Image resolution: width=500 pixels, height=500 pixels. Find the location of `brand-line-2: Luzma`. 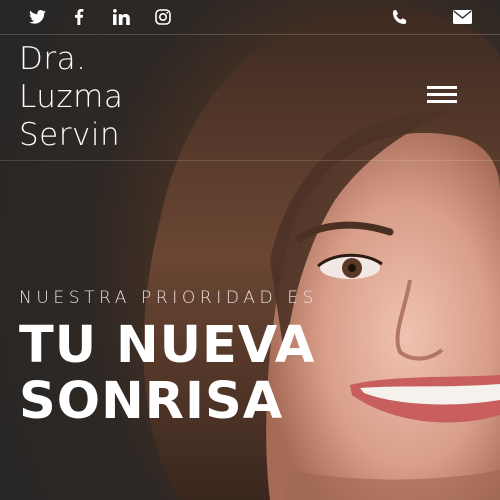

brand-line-2: Luzma is located at coordinates (71, 97).